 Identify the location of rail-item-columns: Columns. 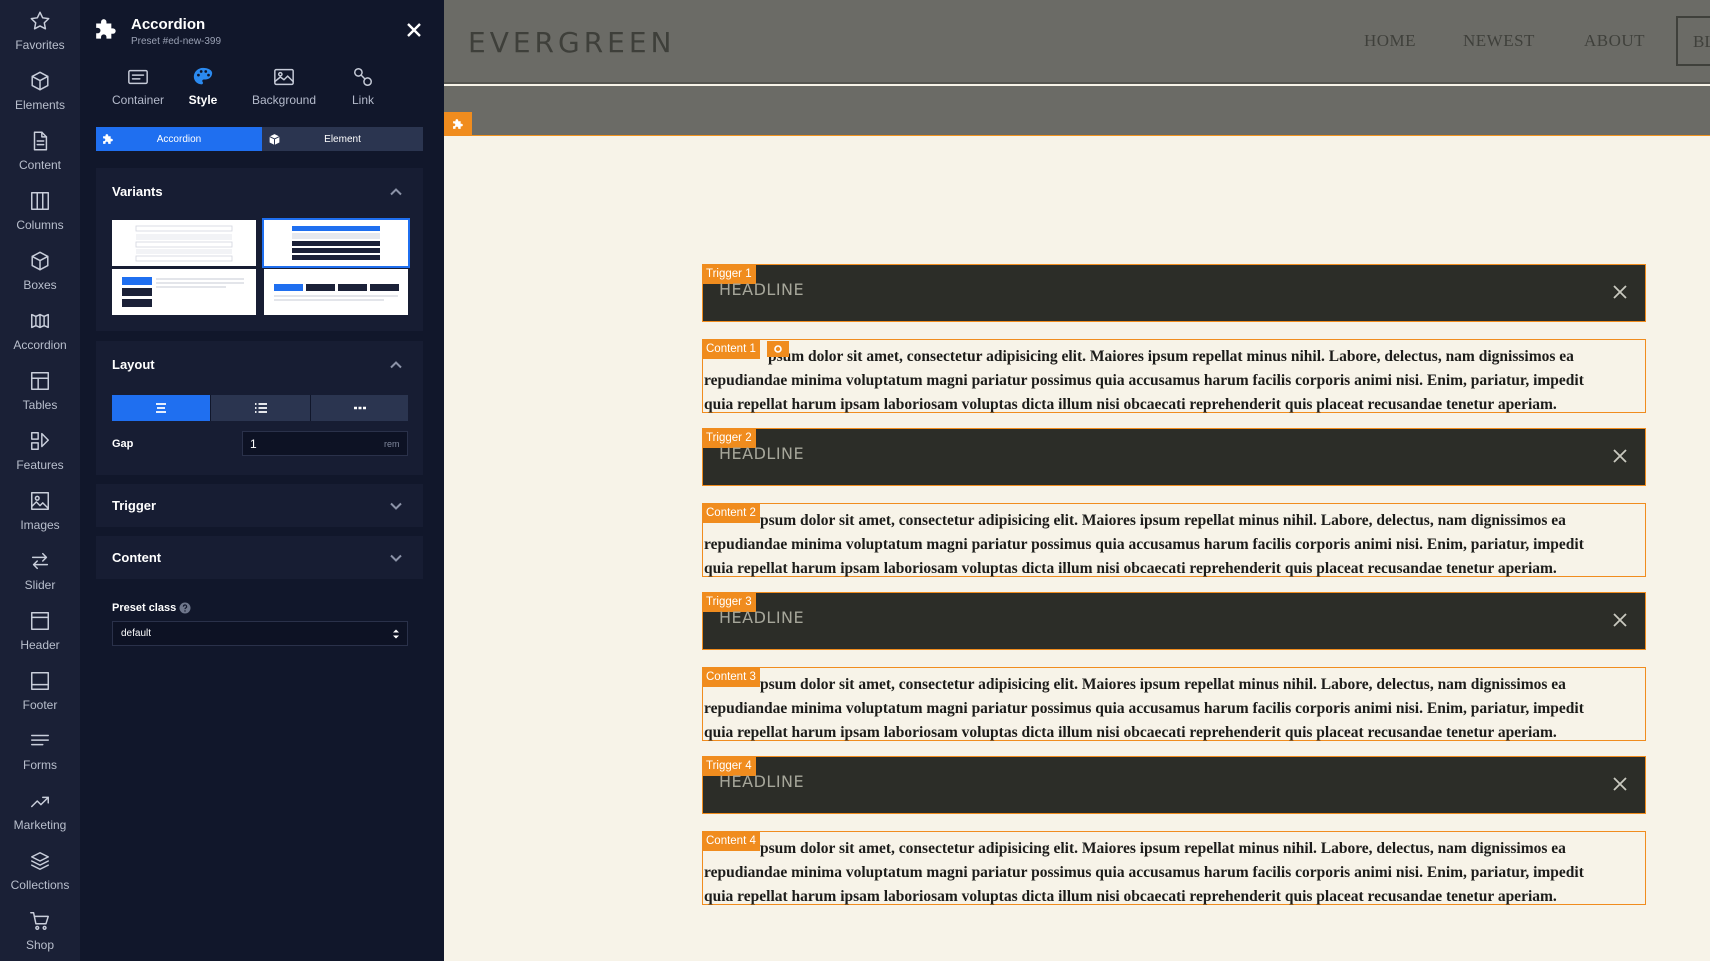
(40, 210).